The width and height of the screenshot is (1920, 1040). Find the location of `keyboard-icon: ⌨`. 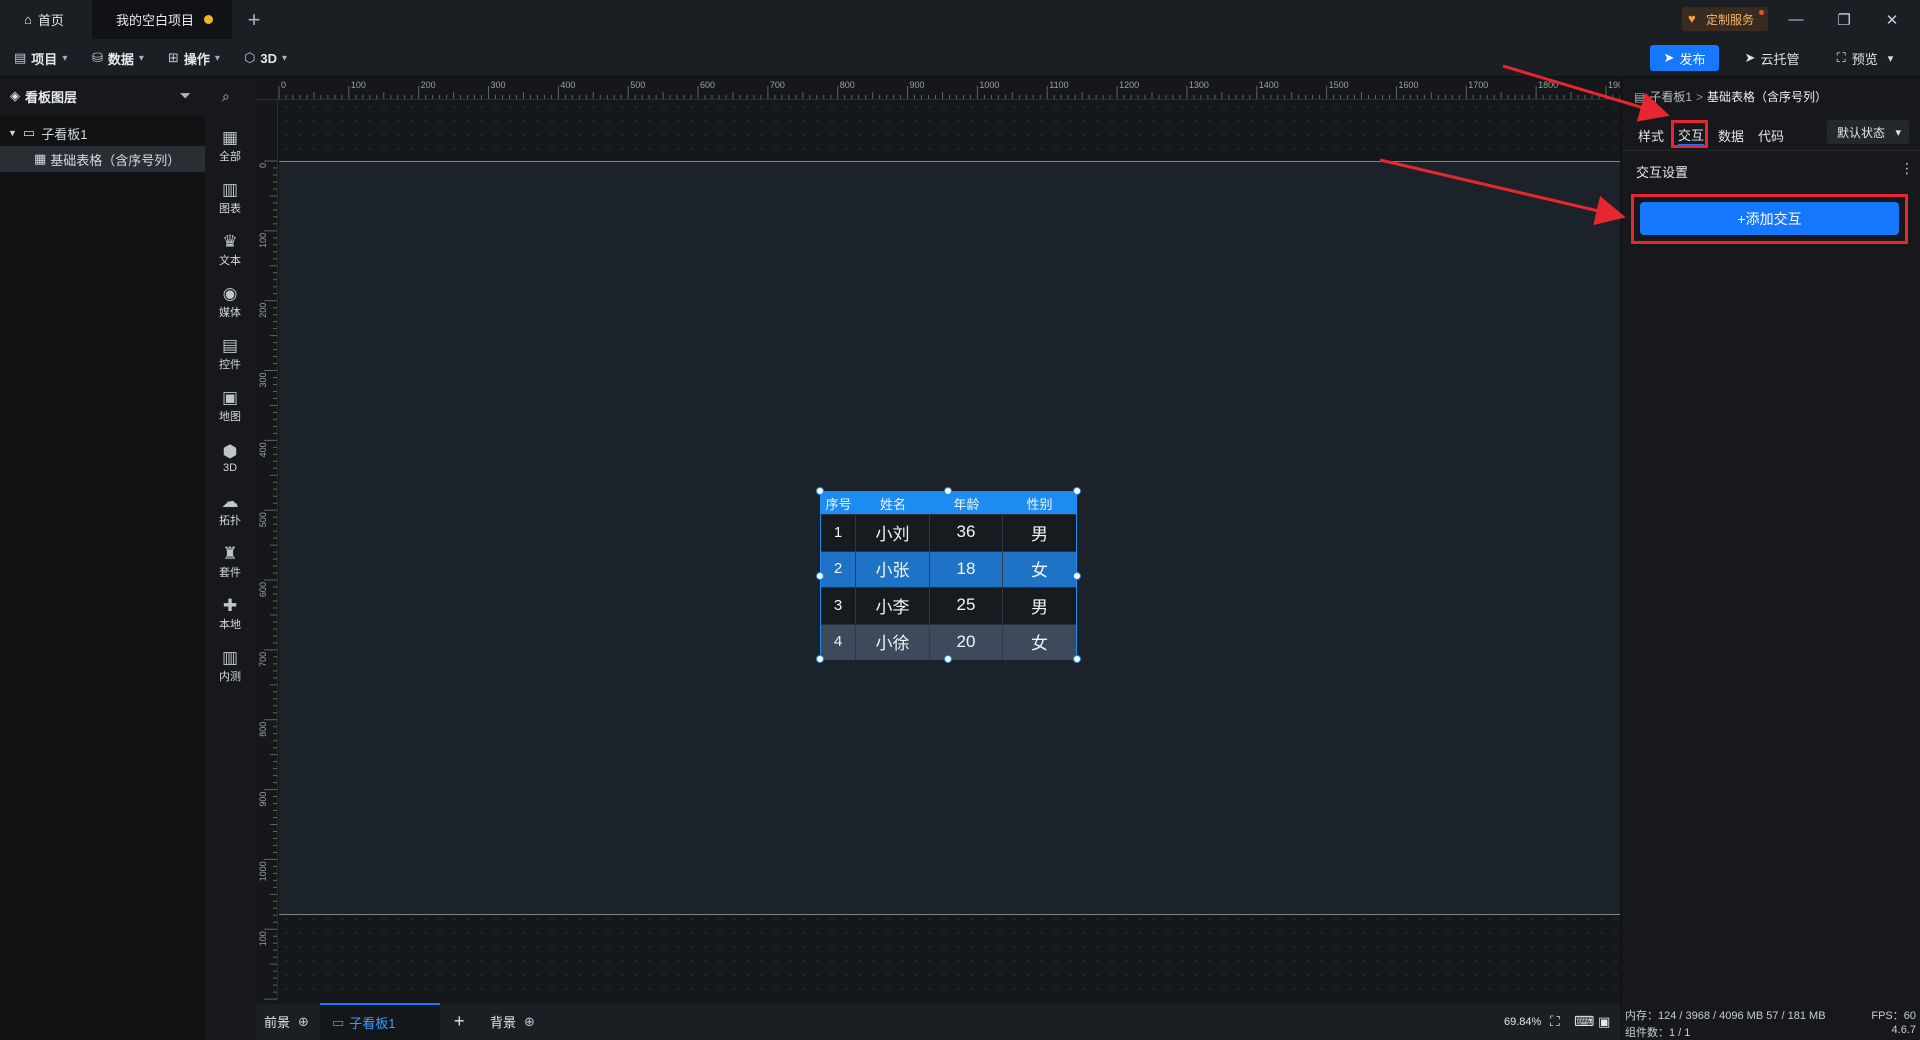

keyboard-icon: ⌨ is located at coordinates (1584, 1021).